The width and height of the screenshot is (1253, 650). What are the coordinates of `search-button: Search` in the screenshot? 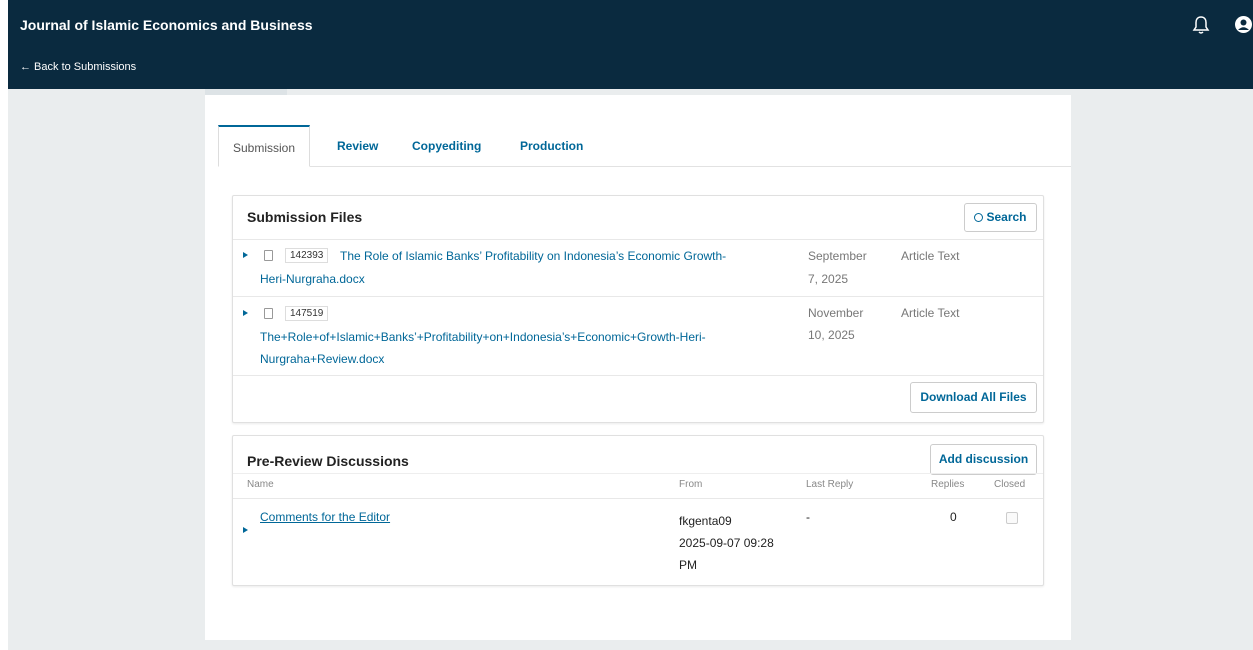 It's located at (1000, 217).